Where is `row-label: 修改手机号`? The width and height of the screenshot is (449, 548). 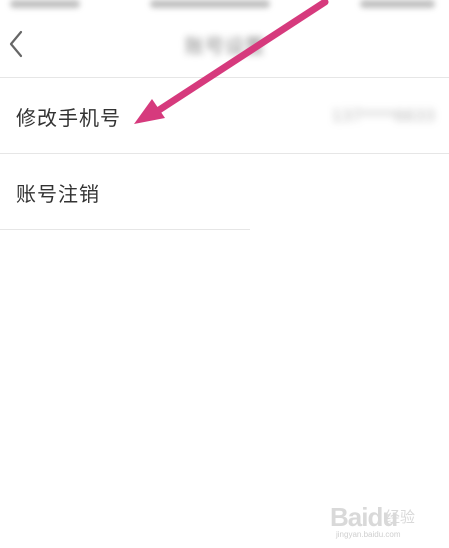
row-label: 修改手机号 is located at coordinates (68, 118).